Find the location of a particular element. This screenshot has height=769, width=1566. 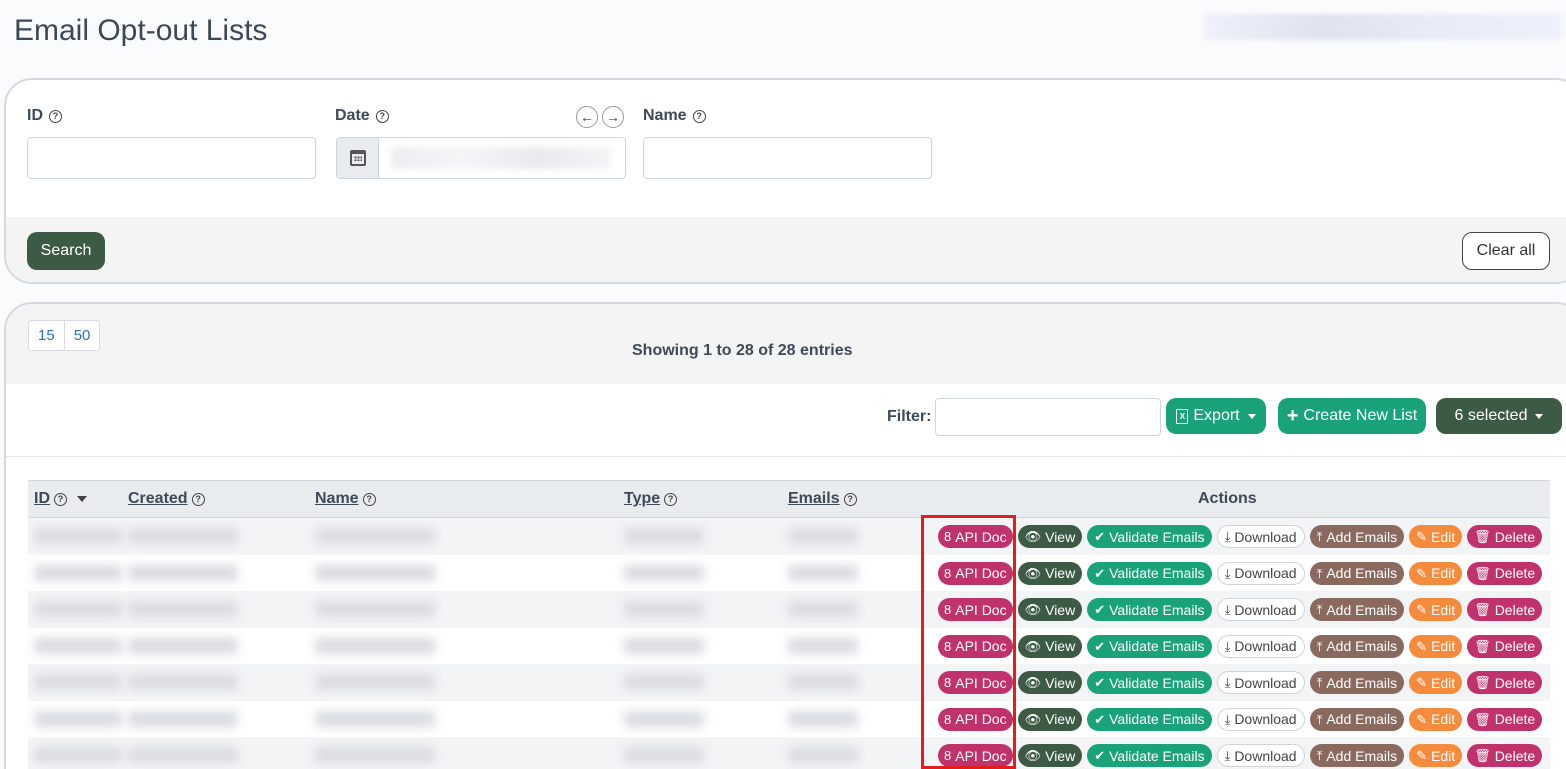

date-next-button: → is located at coordinates (613, 117).